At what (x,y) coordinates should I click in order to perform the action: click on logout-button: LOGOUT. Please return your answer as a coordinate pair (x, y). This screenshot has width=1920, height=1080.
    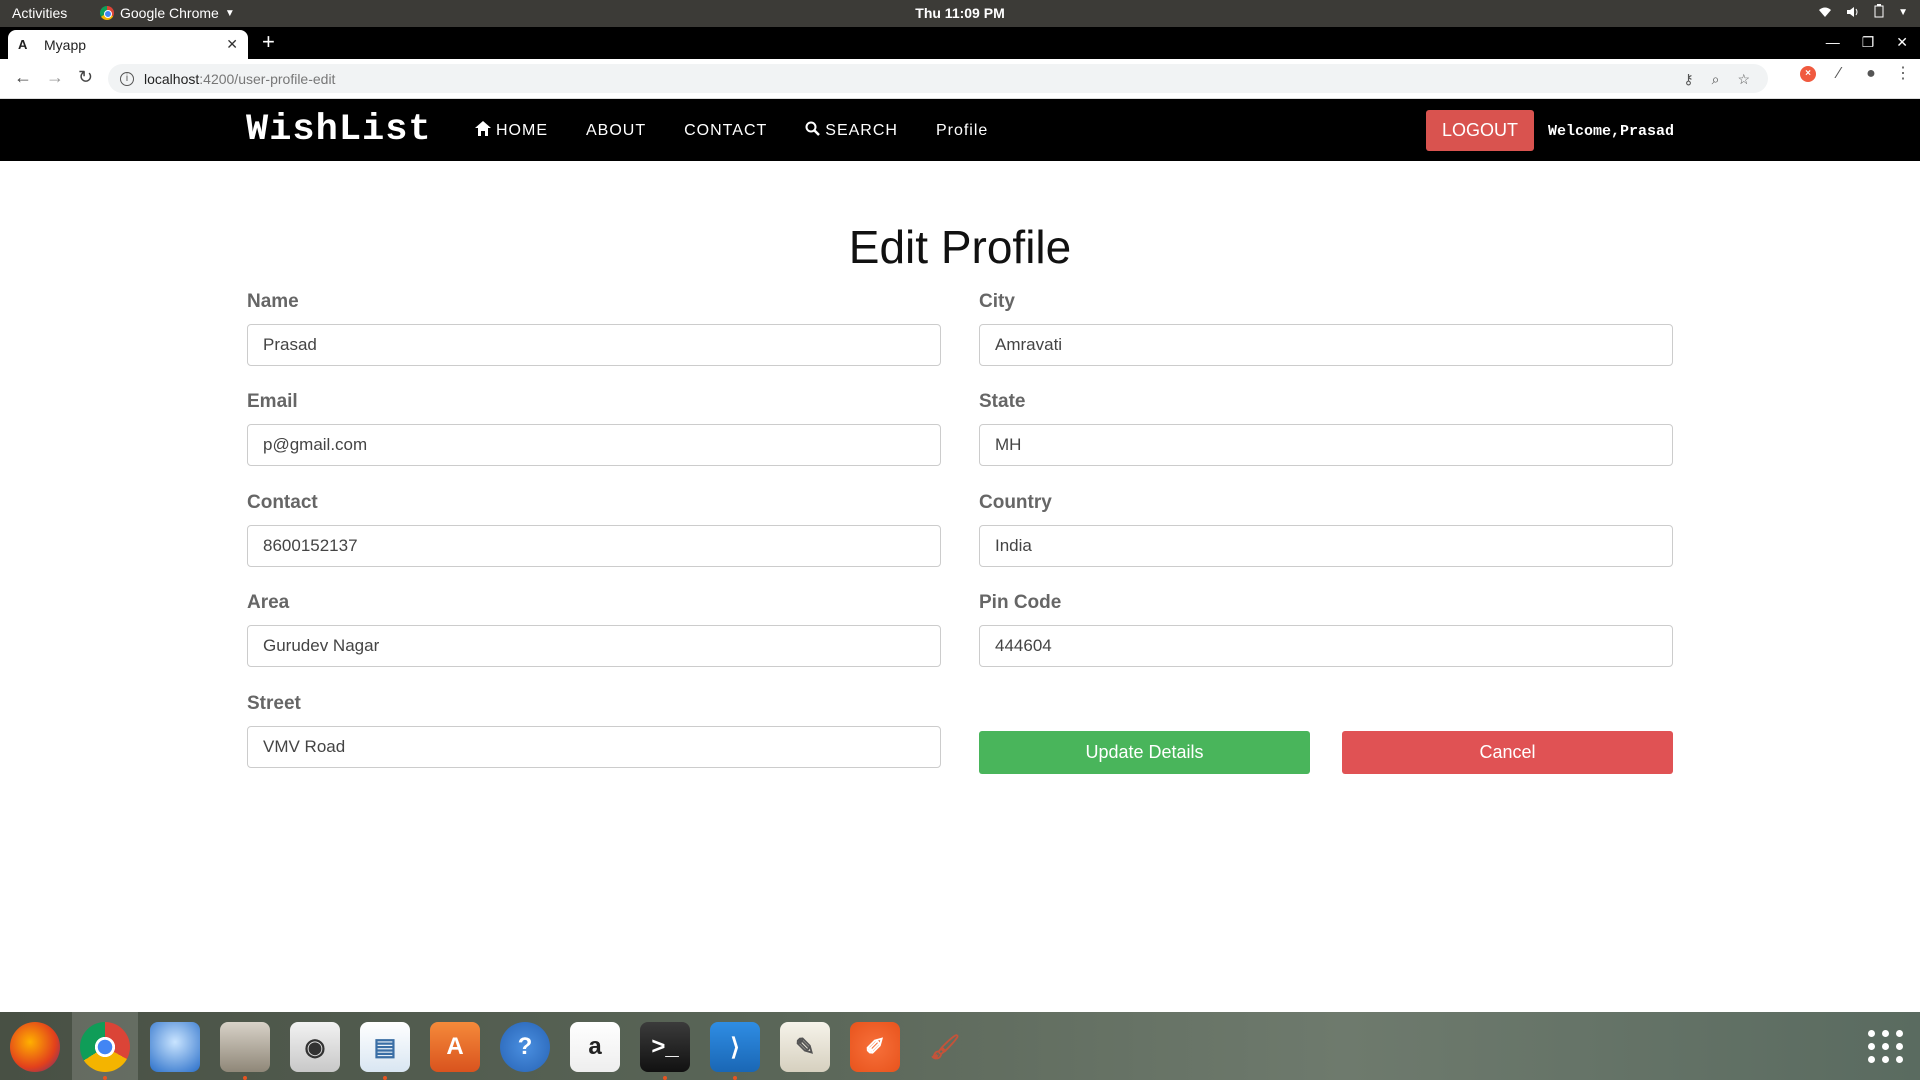
    Looking at the image, I should click on (1480, 130).